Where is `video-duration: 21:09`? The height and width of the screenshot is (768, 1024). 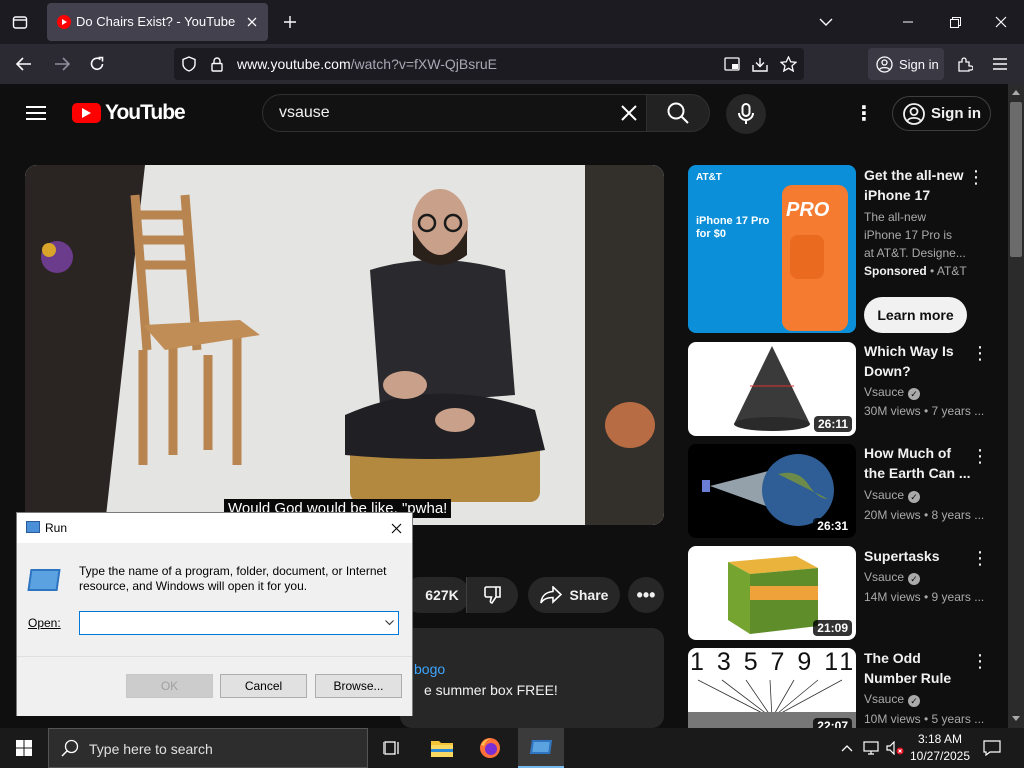
video-duration: 21:09 is located at coordinates (832, 628).